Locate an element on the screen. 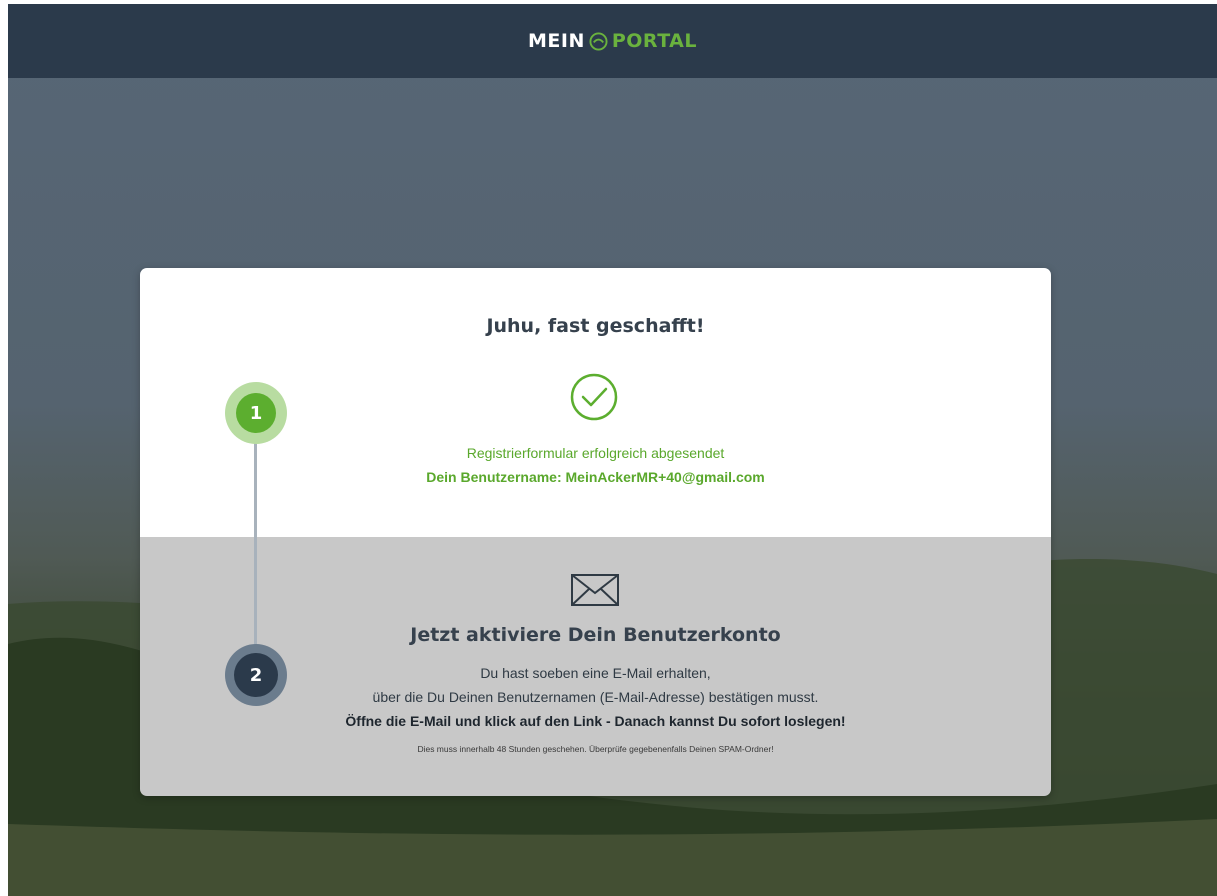 The image size is (1217, 896). check-circle-icon is located at coordinates (594, 397).